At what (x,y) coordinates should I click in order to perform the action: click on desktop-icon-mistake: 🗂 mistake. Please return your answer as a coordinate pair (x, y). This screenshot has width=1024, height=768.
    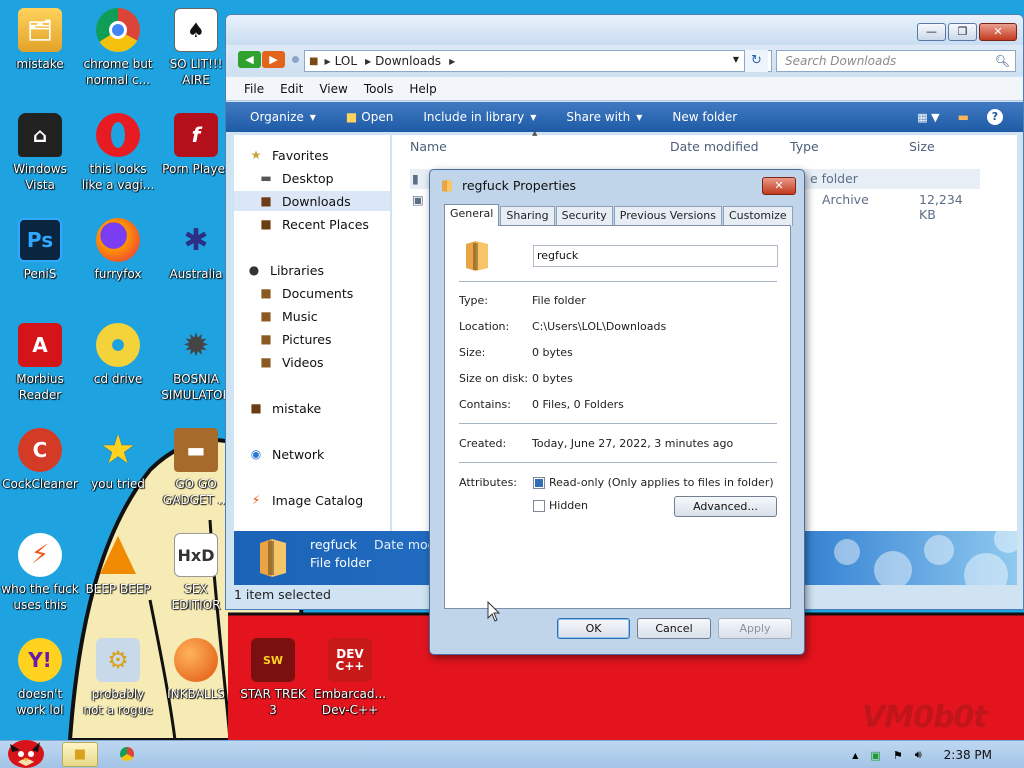
    Looking at the image, I should click on (40, 40).